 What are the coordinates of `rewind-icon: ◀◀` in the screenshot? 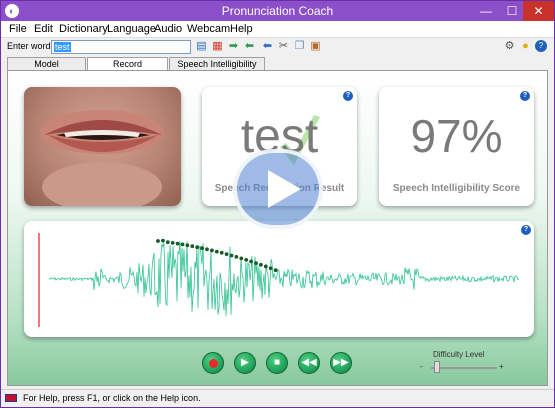 It's located at (309, 362).